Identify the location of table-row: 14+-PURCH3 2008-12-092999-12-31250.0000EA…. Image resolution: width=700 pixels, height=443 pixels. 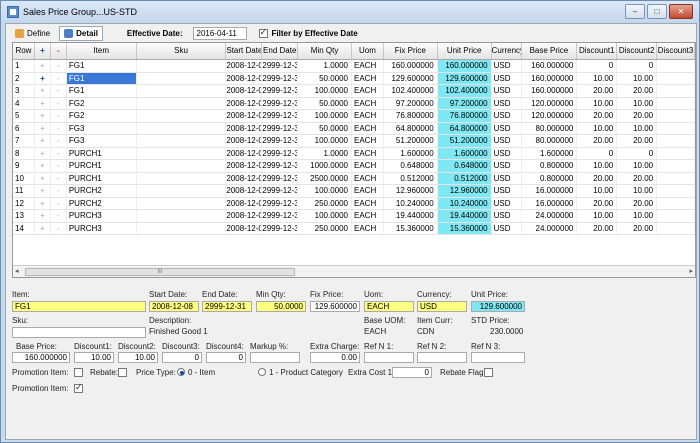
(354, 228).